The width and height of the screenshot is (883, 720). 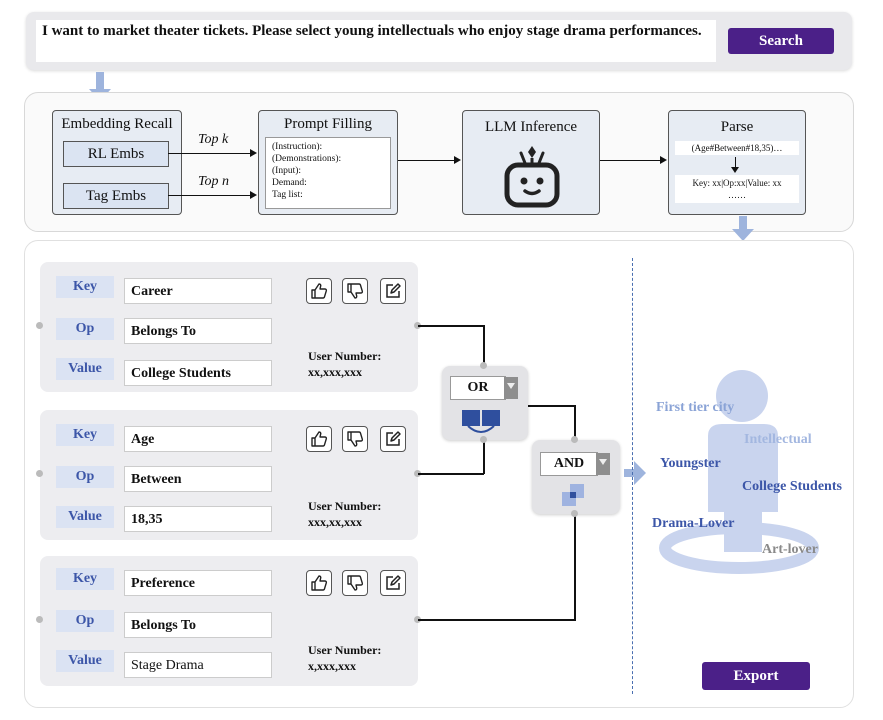 What do you see at coordinates (198, 439) in the screenshot?
I see `key-field: Age` at bounding box center [198, 439].